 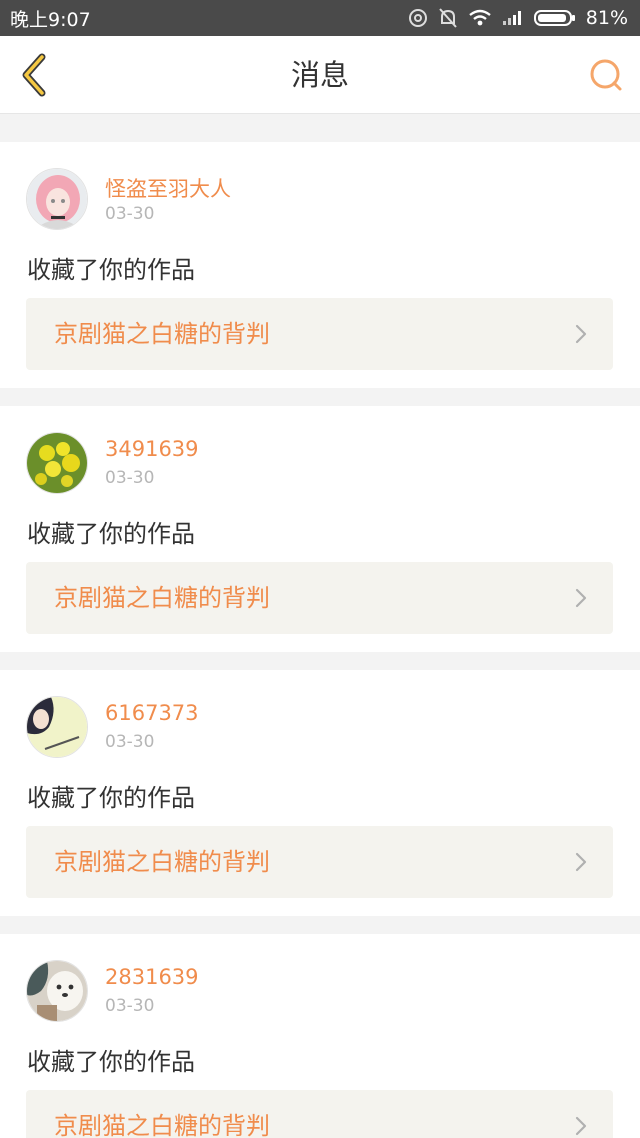 I want to click on user-name: 怪盗至羽大人, so click(x=168, y=188).